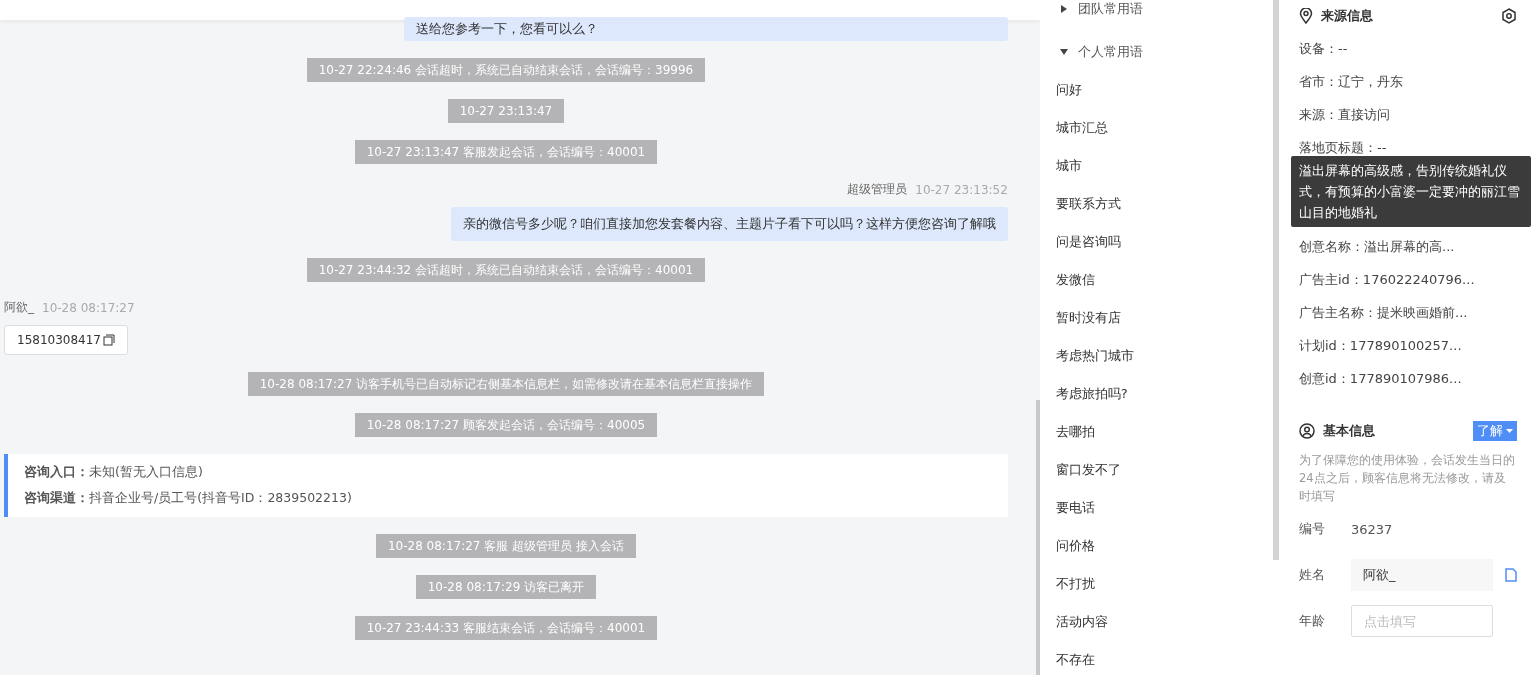 Image resolution: width=1537 pixels, height=675 pixels. I want to click on system-notice: 10-28 08:17:27 访客手机号已自动标记右侧基本信息栏，如需修改请在基本信息栏直接操作, so click(506, 384).